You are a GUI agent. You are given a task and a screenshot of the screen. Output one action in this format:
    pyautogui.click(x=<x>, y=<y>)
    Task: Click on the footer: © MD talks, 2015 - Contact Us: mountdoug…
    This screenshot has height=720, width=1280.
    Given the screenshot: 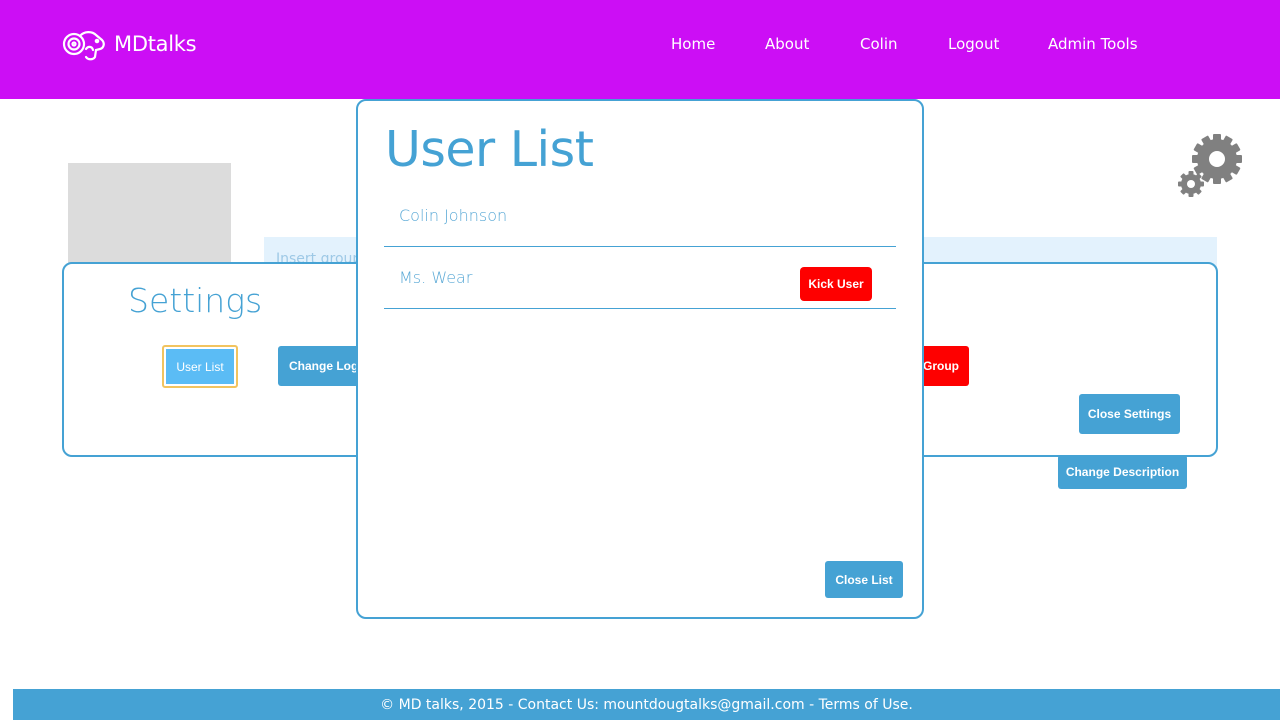 What is the action you would take?
    pyautogui.click(x=646, y=704)
    